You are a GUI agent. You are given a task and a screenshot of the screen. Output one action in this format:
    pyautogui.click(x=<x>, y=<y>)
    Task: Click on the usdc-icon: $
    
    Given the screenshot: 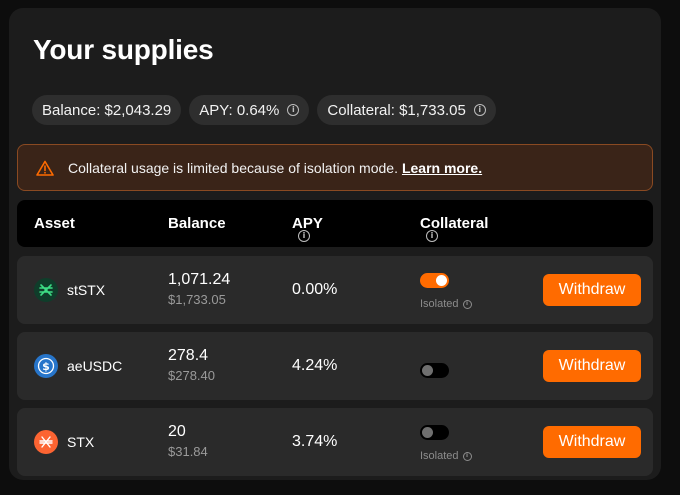 What is the action you would take?
    pyautogui.click(x=46, y=366)
    